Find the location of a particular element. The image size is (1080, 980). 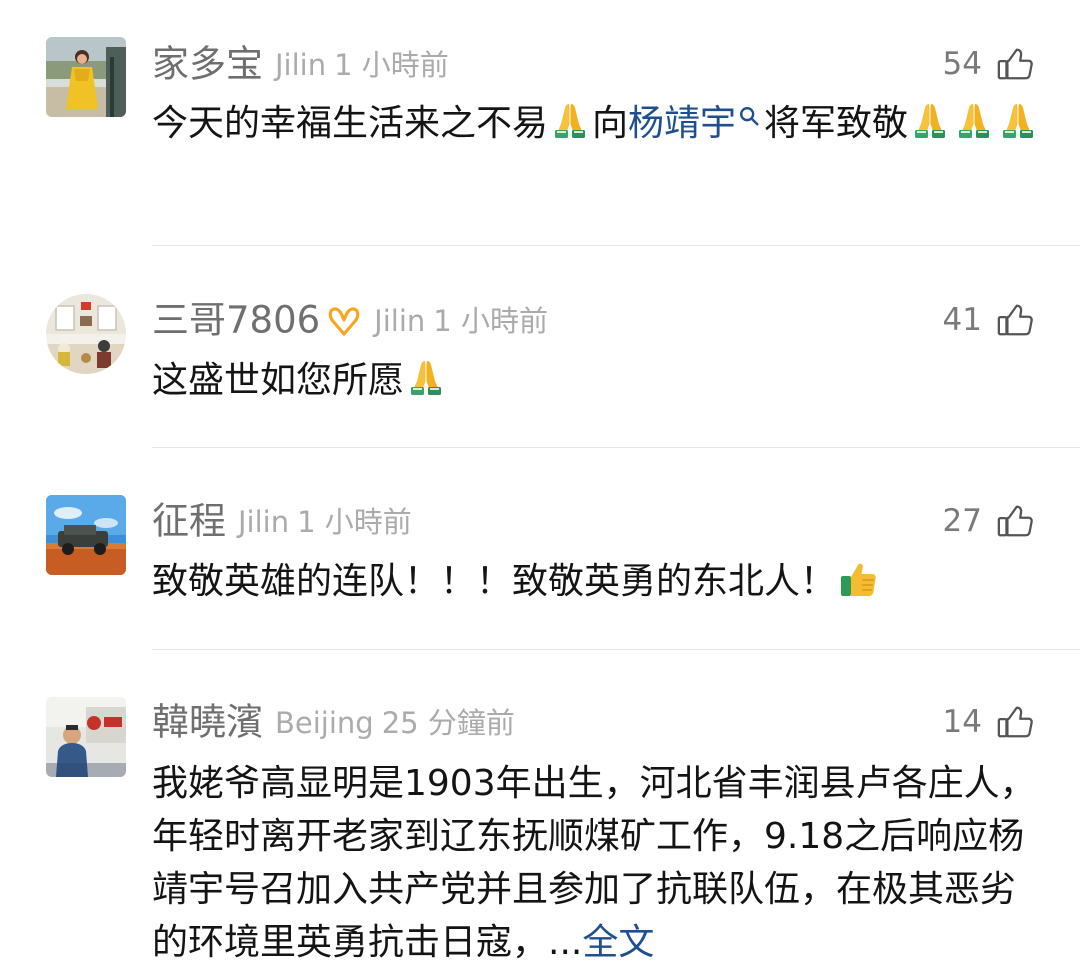

text-segment: 将军致敬 is located at coordinates (836, 123).